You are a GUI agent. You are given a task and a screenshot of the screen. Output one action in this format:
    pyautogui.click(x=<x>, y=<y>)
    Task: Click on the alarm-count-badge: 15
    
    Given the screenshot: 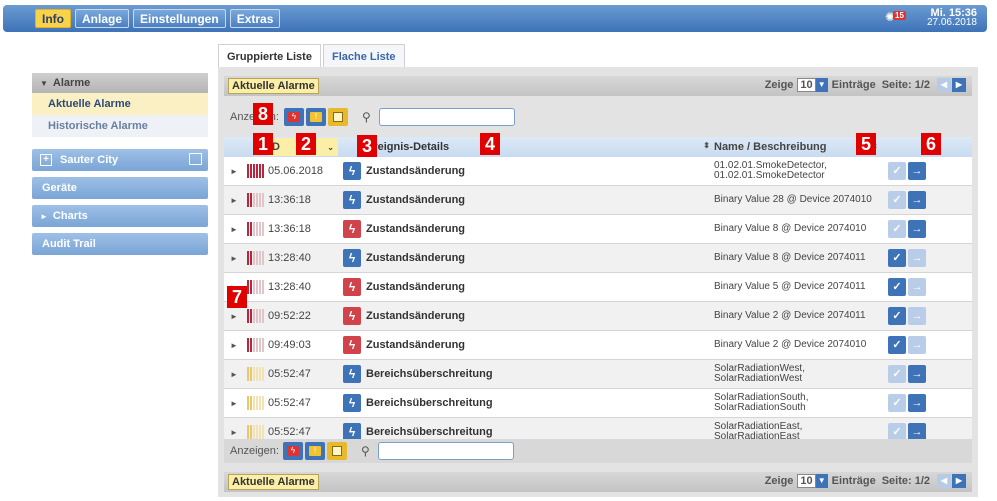 What is the action you would take?
    pyautogui.click(x=899, y=15)
    